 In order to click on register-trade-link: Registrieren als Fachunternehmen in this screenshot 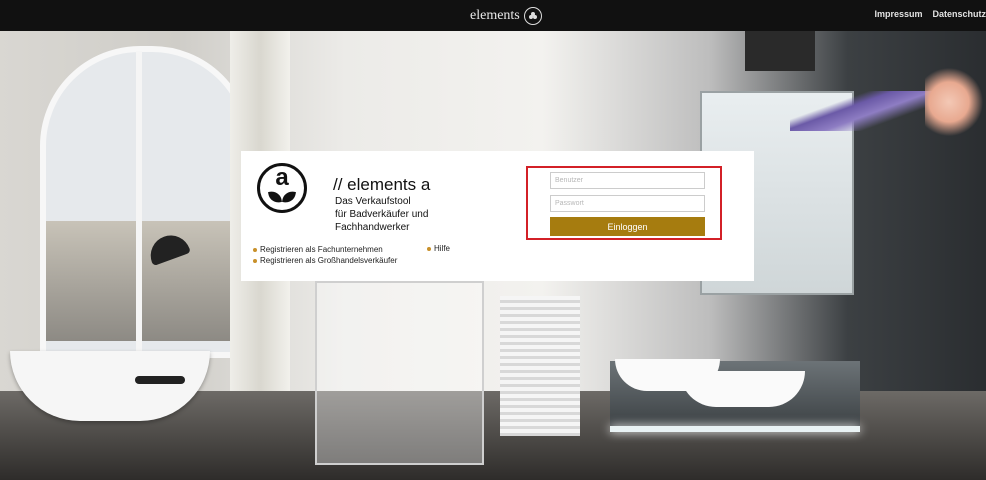, I will do `click(321, 249)`.